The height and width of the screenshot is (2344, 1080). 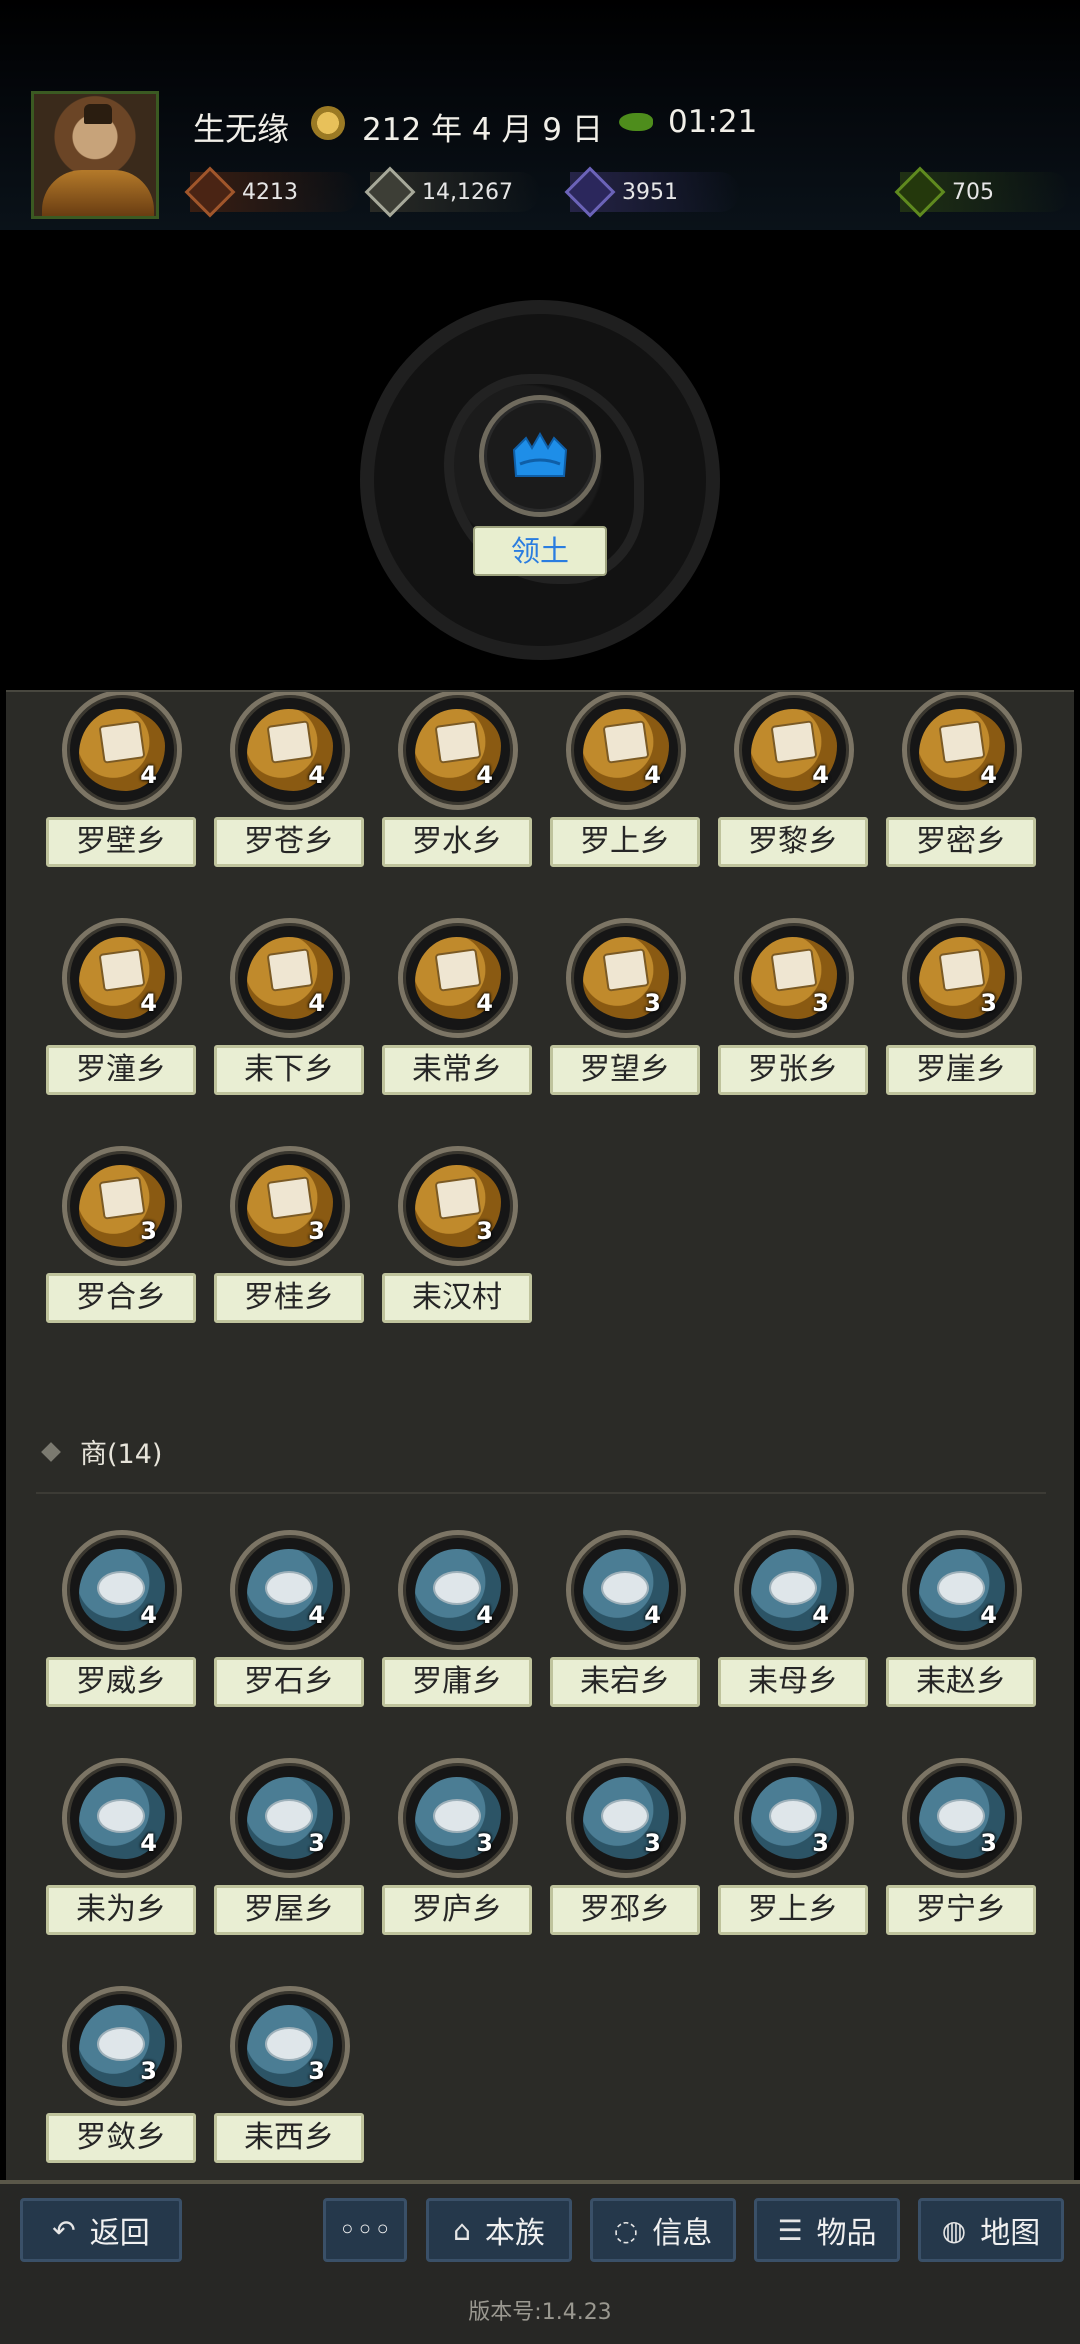 I want to click on village-tile: 4 耒宕乡, so click(x=625, y=1625).